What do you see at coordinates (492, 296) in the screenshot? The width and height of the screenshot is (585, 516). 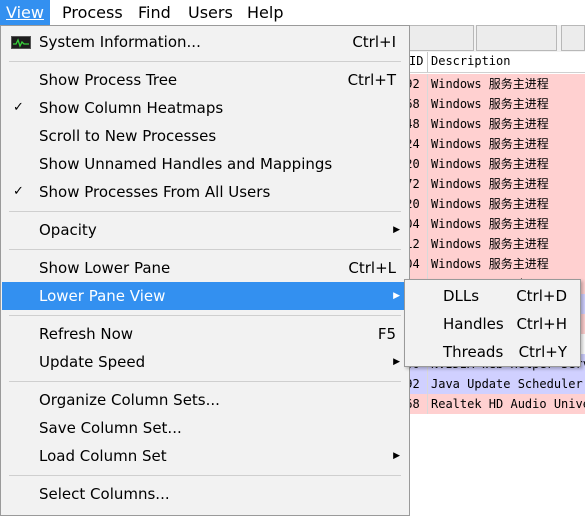 I see `submenu-item-dlls: DLLs Ctrl+D` at bounding box center [492, 296].